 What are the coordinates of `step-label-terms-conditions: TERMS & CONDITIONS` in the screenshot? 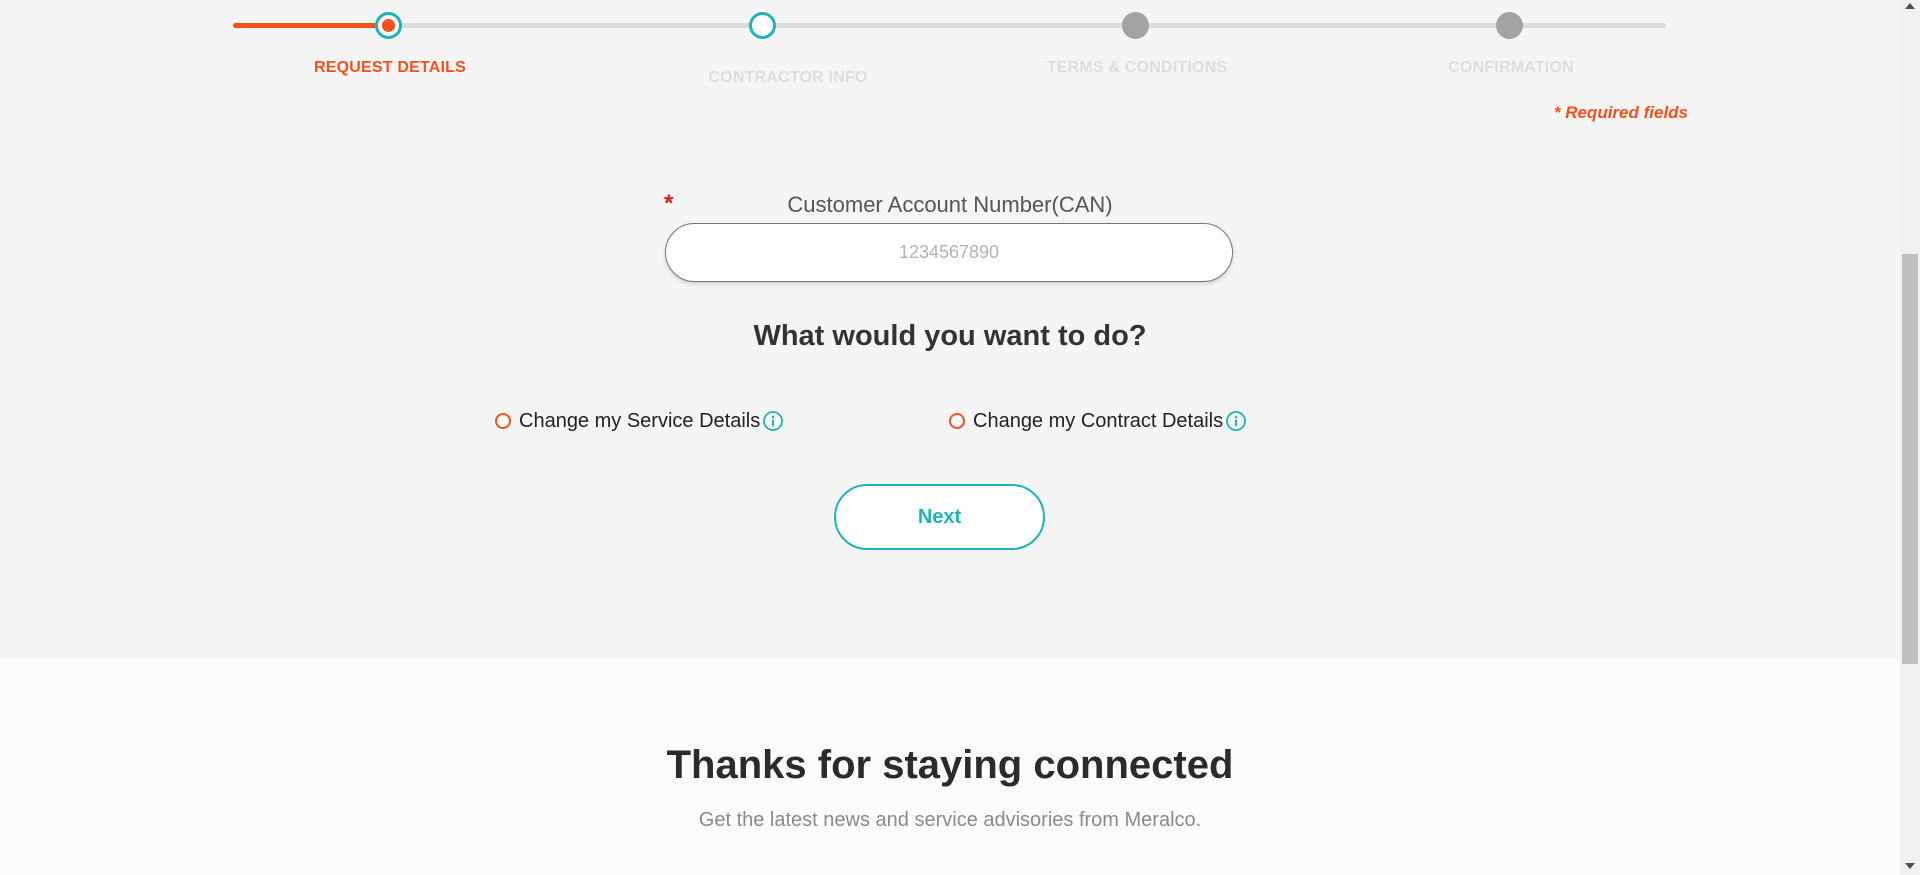 It's located at (1137, 68).